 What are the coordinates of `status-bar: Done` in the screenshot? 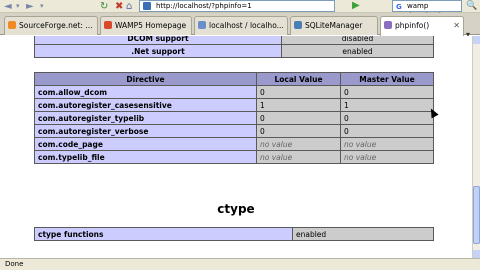 It's located at (240, 264).